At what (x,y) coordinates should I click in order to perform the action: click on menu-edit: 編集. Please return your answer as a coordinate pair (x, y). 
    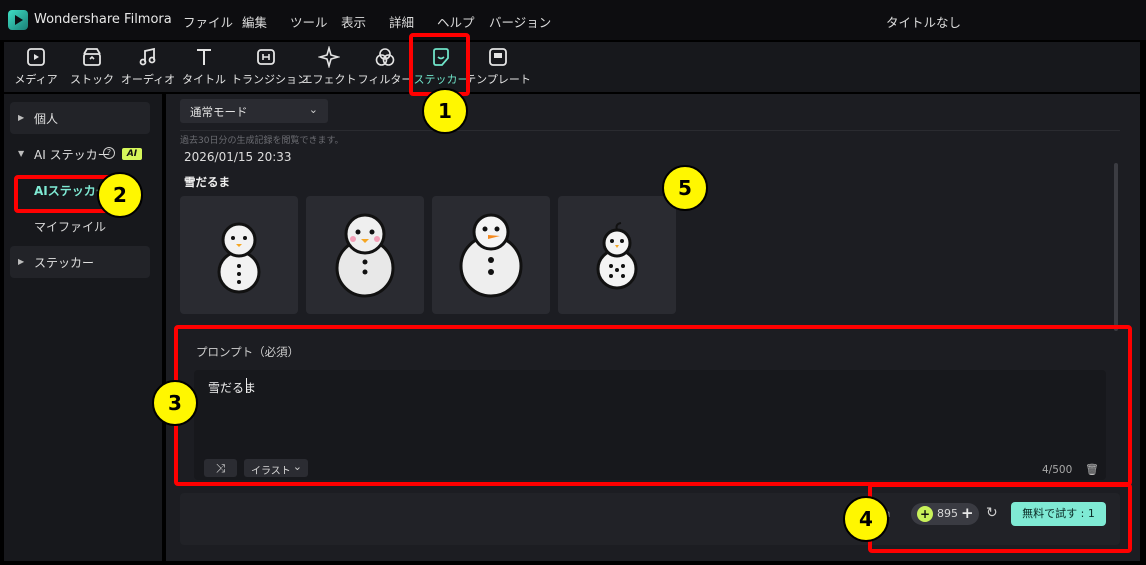
    Looking at the image, I should click on (254, 21).